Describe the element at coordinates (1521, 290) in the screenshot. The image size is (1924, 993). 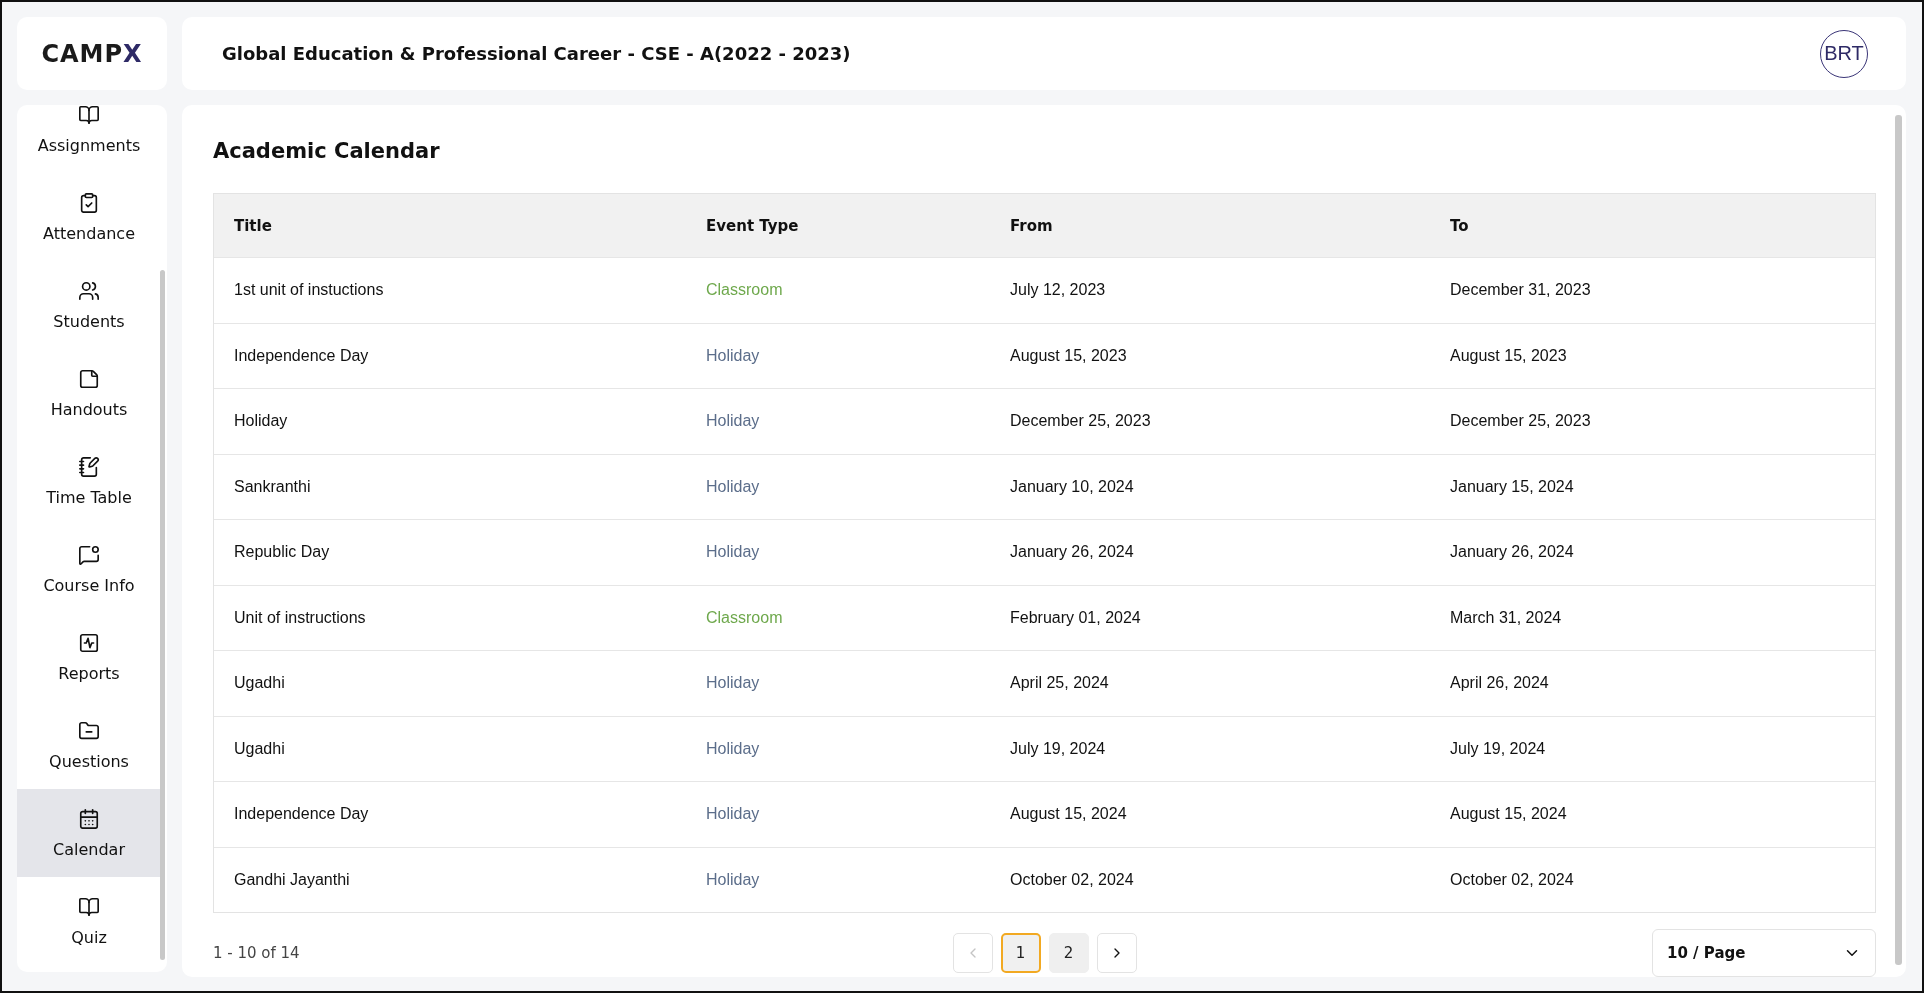
I see `table-cell-text: December 31, 2023` at that location.